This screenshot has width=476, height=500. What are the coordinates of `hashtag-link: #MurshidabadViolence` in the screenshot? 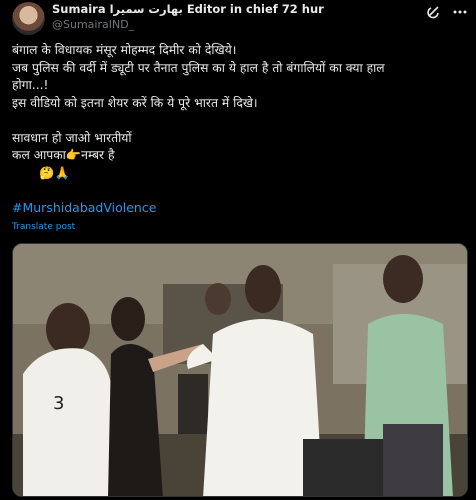 It's located at (84, 207).